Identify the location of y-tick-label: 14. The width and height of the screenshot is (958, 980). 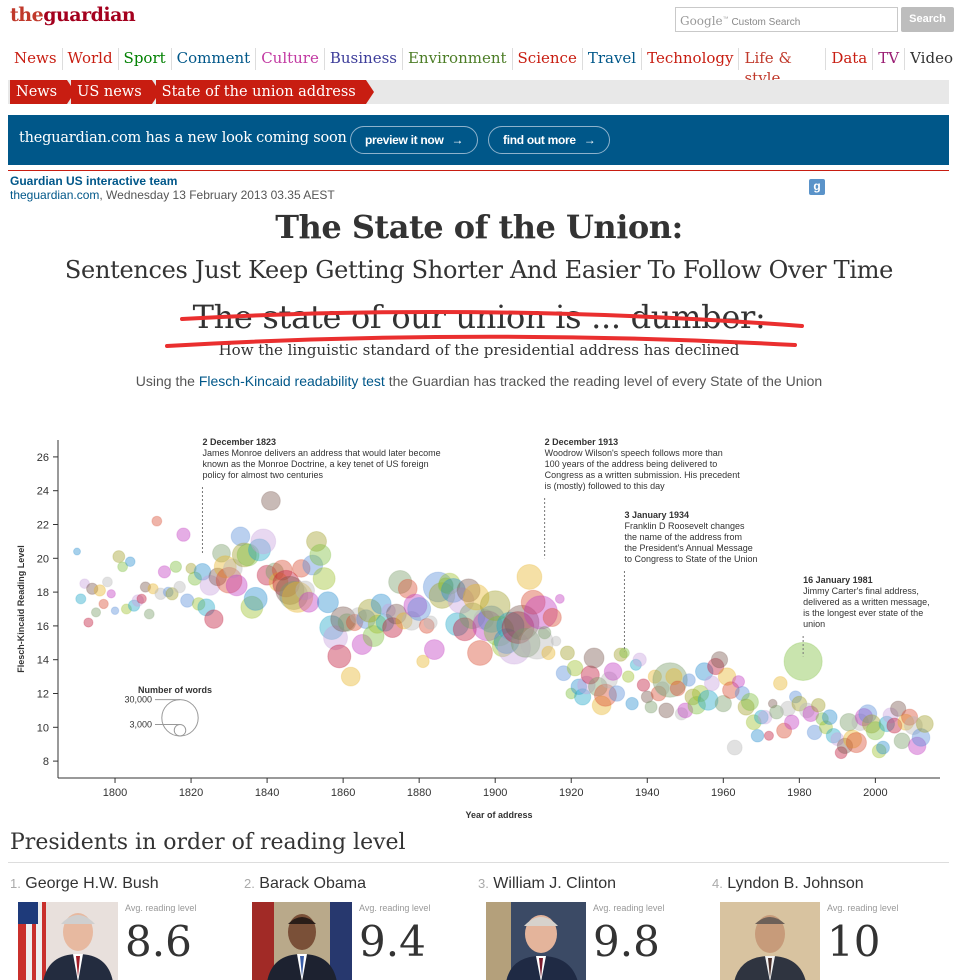
(43, 661).